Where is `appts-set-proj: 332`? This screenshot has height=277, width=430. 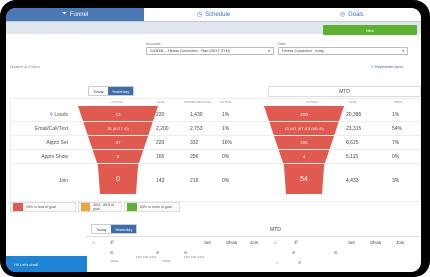 appts-set-proj: 332 is located at coordinates (194, 143).